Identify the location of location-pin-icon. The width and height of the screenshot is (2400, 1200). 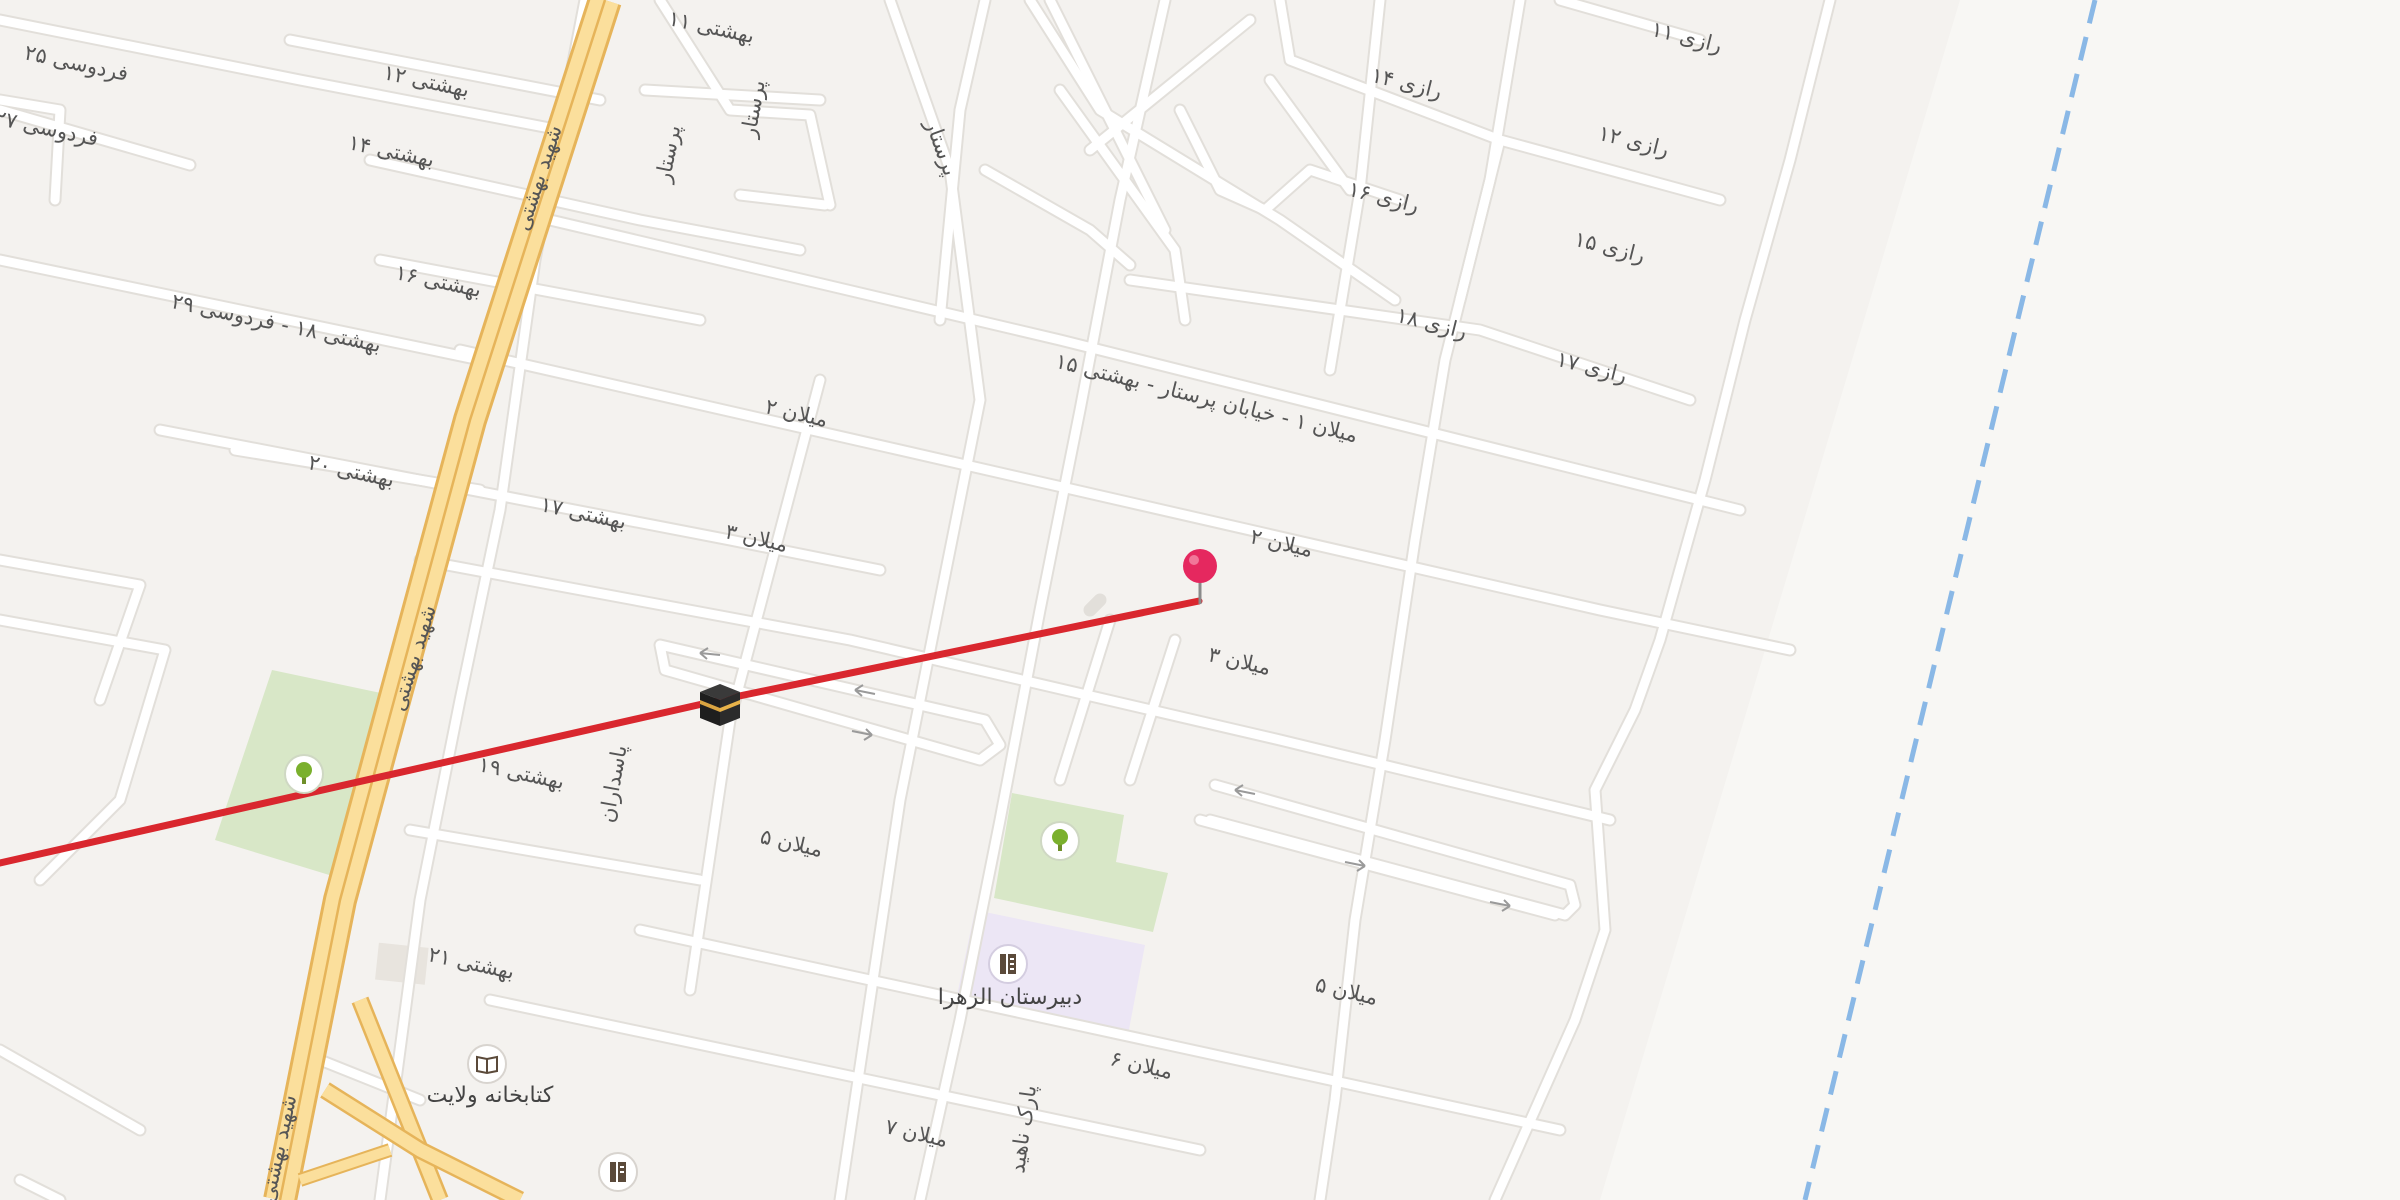
(1200, 578).